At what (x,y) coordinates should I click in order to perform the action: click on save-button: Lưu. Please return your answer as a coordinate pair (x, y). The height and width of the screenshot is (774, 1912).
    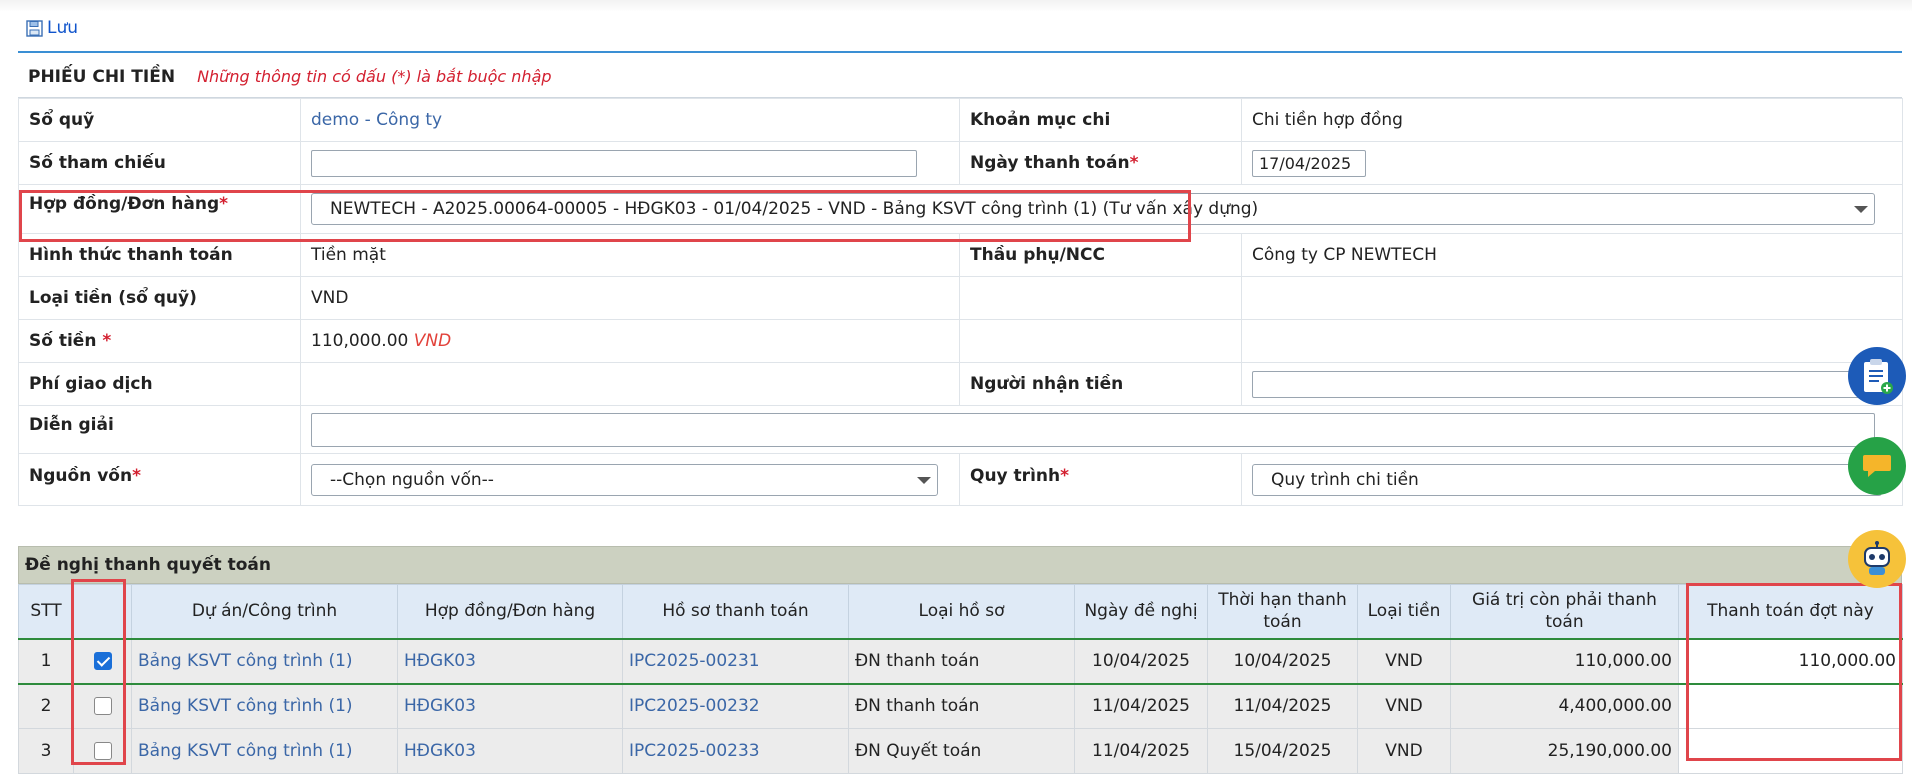
    Looking at the image, I should click on (52, 28).